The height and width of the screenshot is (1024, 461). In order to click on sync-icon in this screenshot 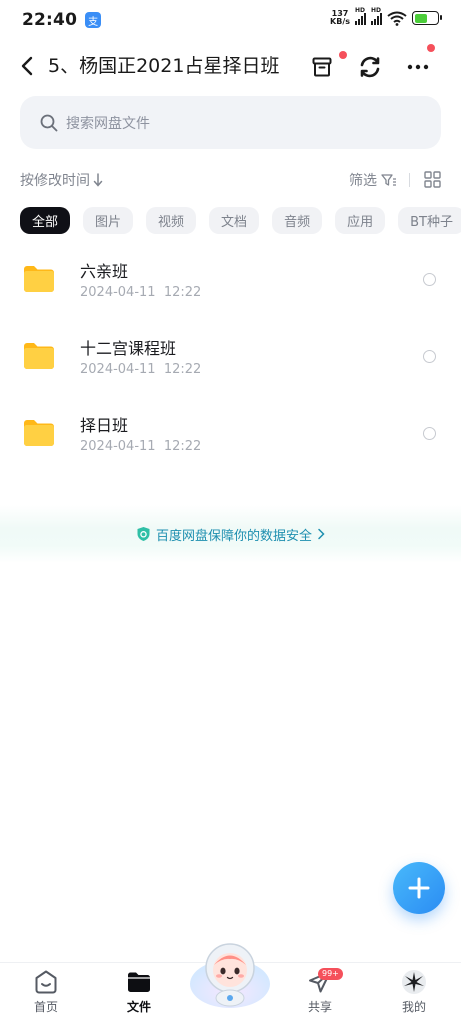, I will do `click(370, 67)`.